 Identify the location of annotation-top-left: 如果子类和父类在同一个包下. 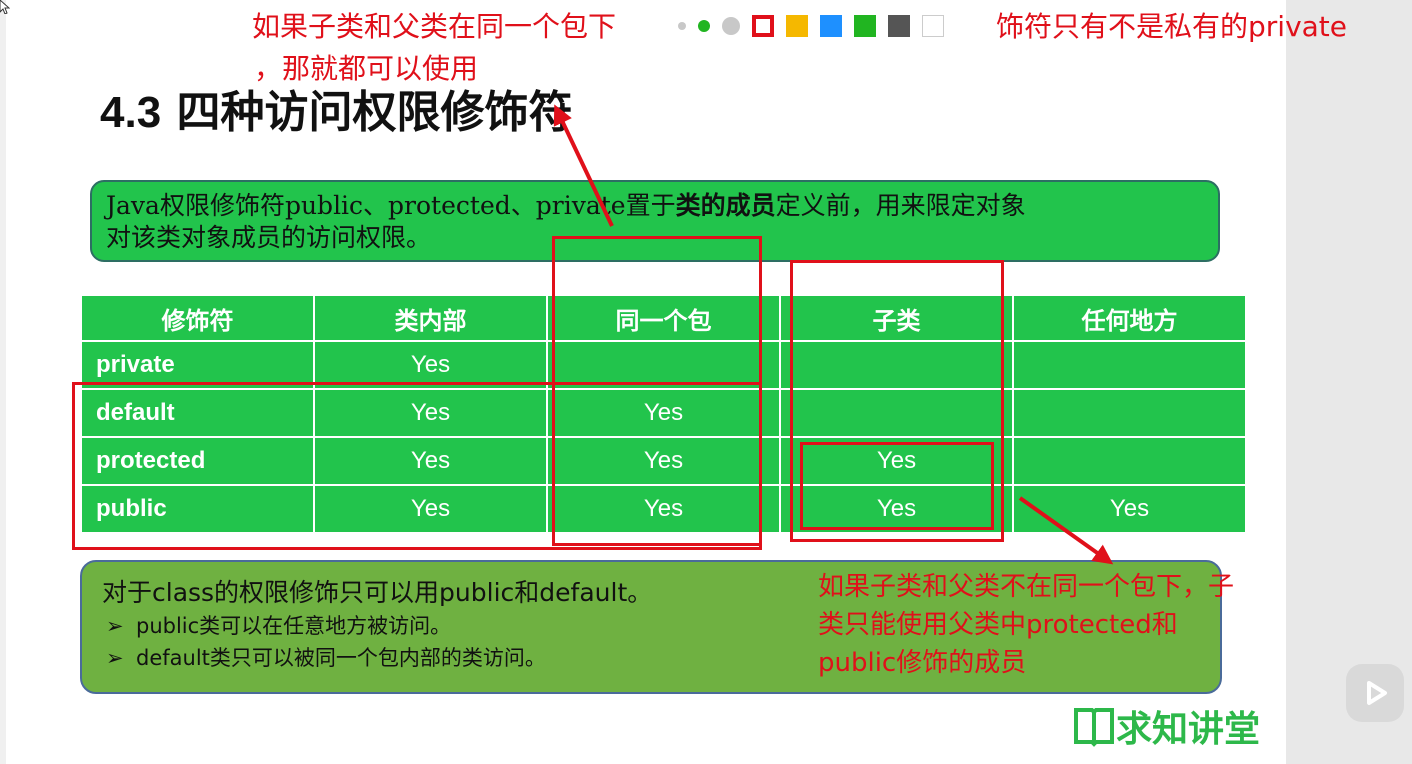
(434, 26).